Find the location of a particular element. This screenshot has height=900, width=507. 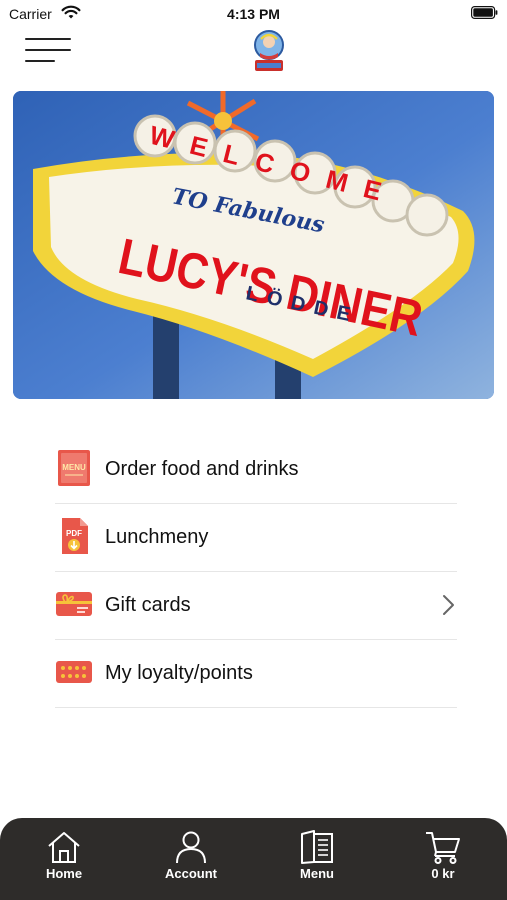

menu-book-icon: MENU is located at coordinates (74, 468).